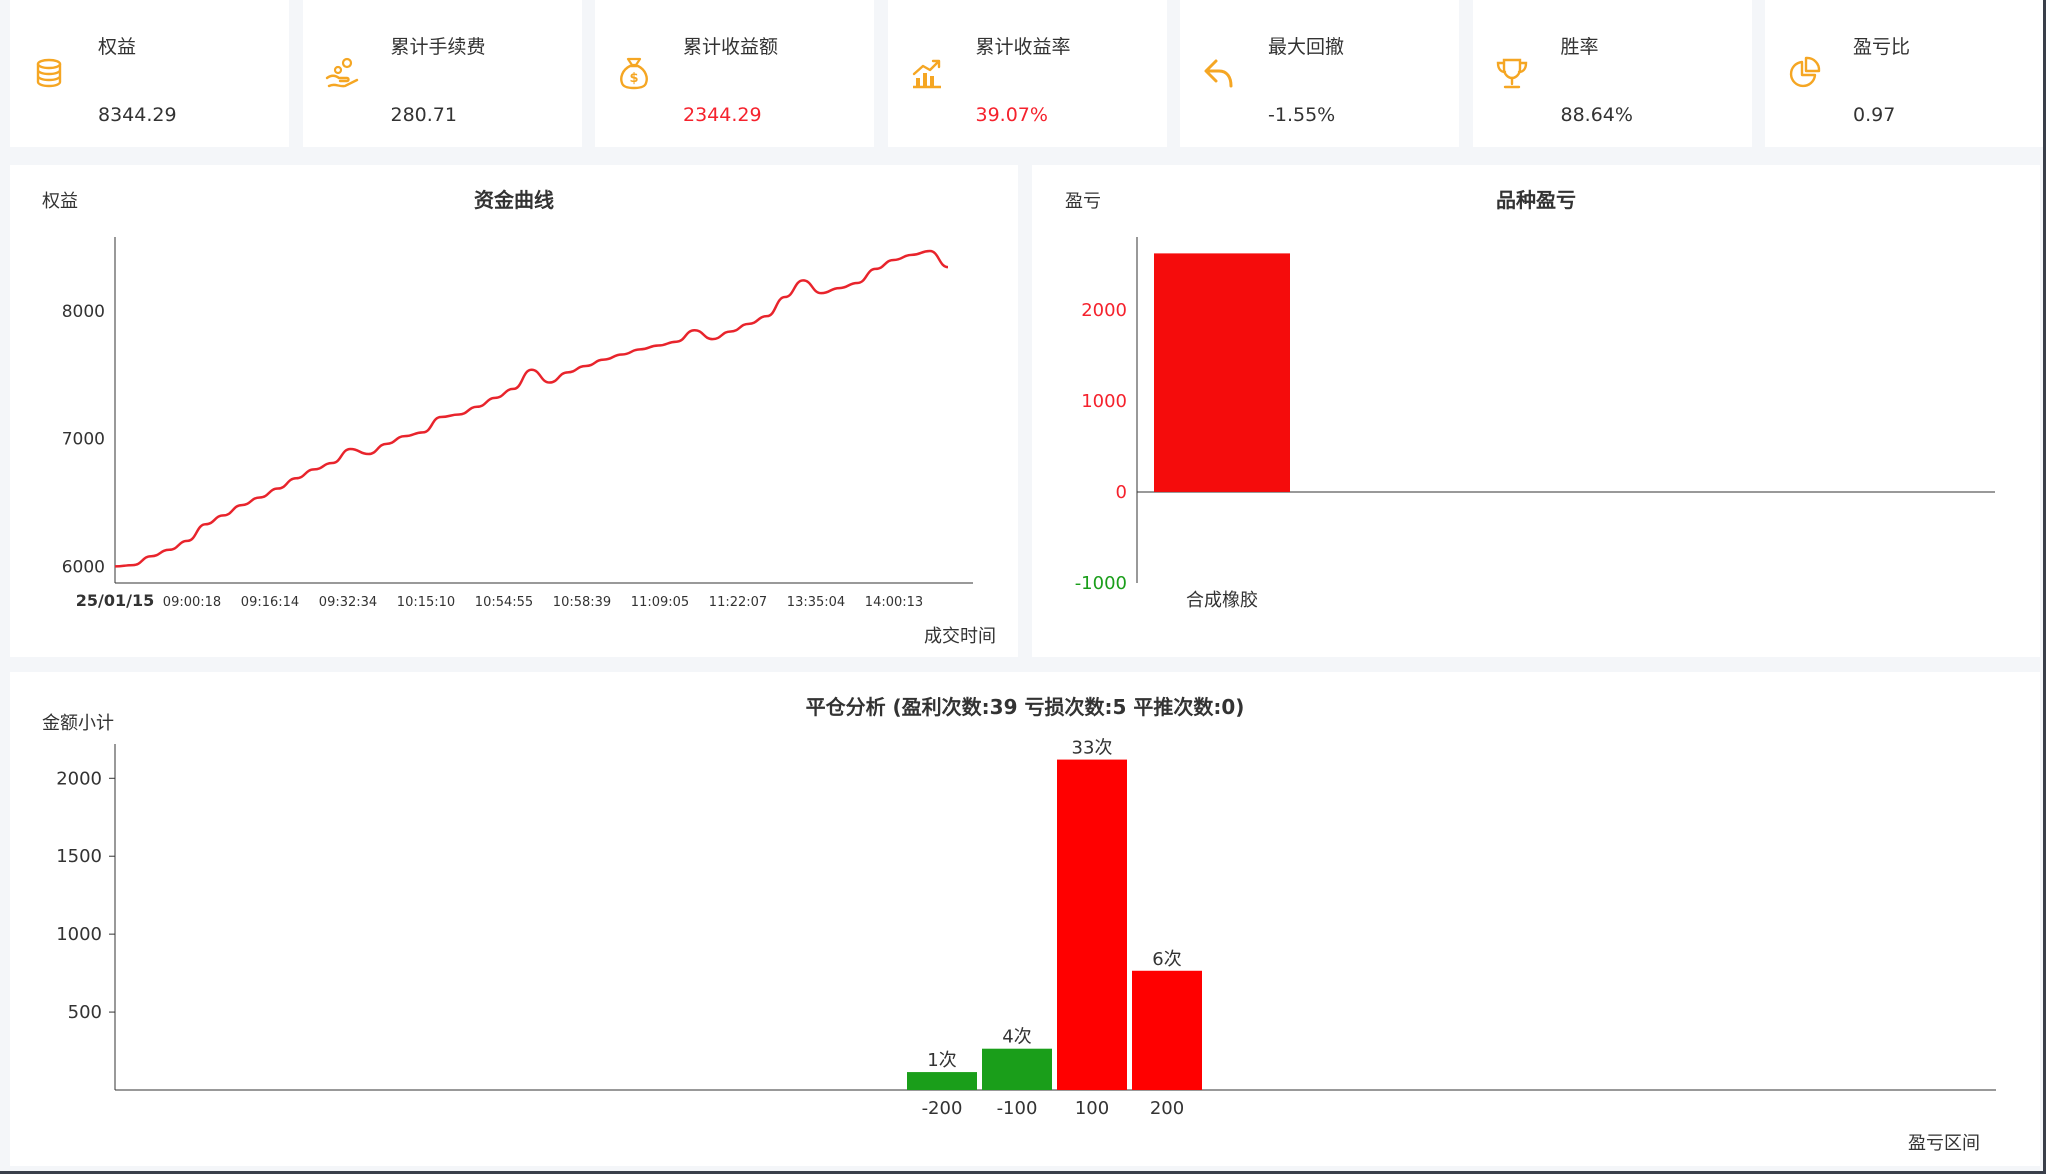  I want to click on money-bag-icon: $, so click(634, 73).